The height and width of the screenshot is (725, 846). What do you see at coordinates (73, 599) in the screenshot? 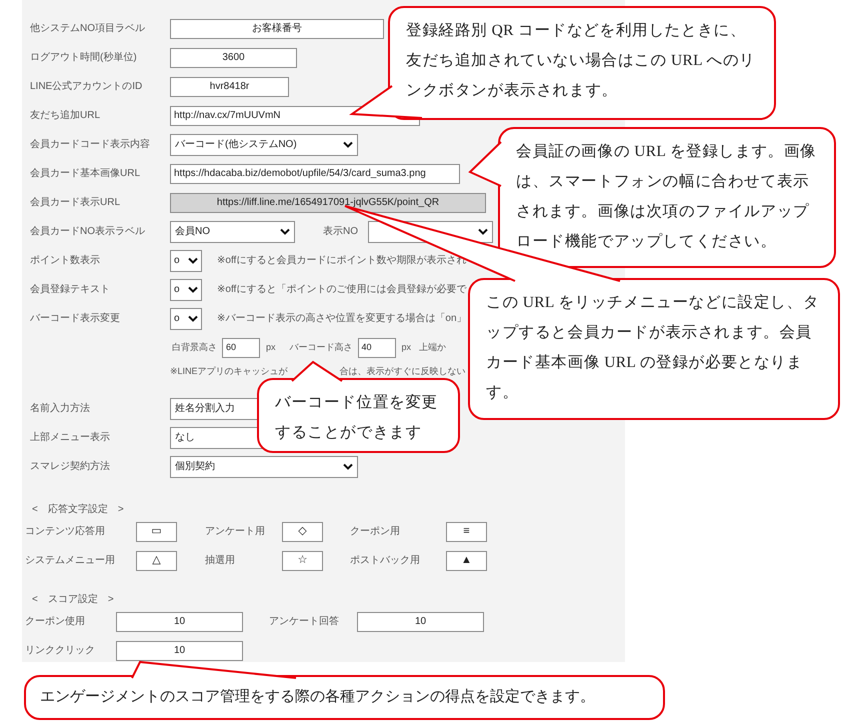
I see `section-title: < スコア設定 >` at bounding box center [73, 599].